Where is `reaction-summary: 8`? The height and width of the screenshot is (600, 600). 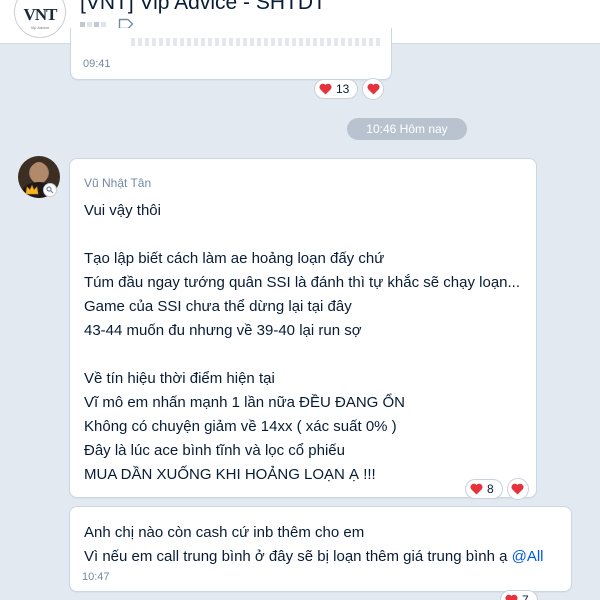 reaction-summary: 8 is located at coordinates (484, 489).